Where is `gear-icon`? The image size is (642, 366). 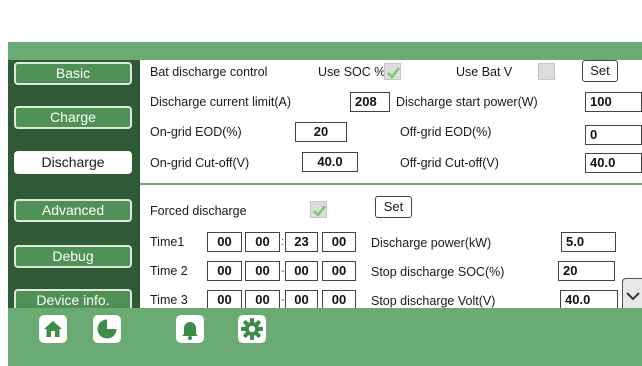
gear-icon is located at coordinates (252, 329).